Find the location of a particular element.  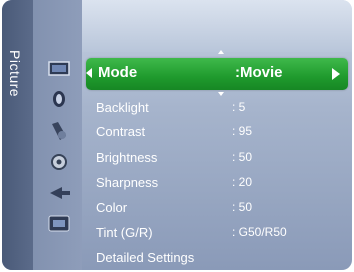

menu-item-detailed-settings: Detailed Settings is located at coordinates (177, 259).